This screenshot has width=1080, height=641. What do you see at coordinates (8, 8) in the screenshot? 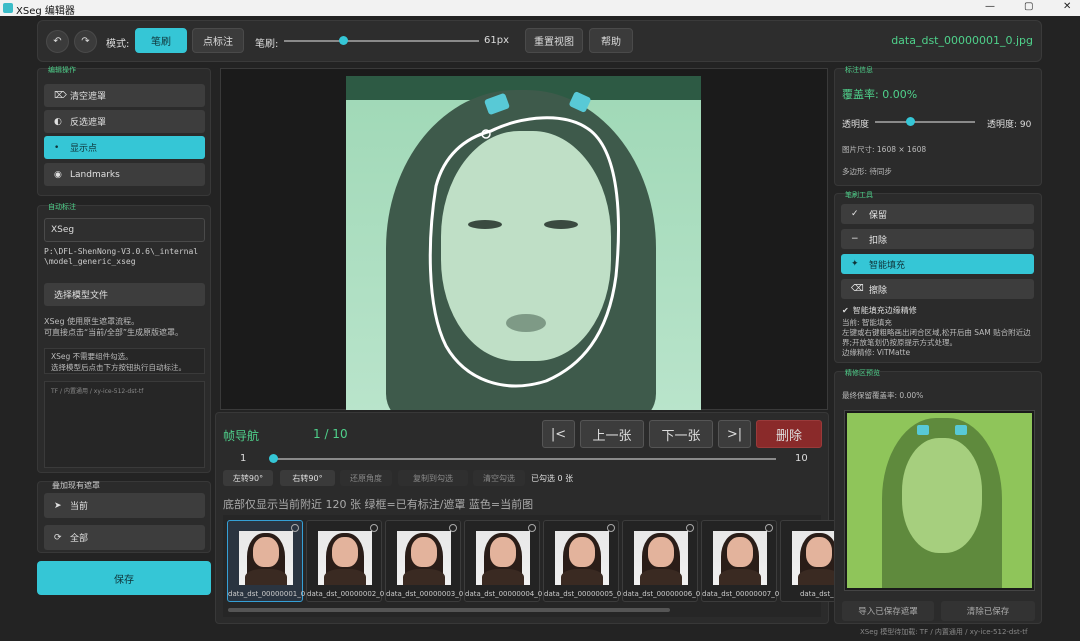
I see `app-logo-icon` at bounding box center [8, 8].